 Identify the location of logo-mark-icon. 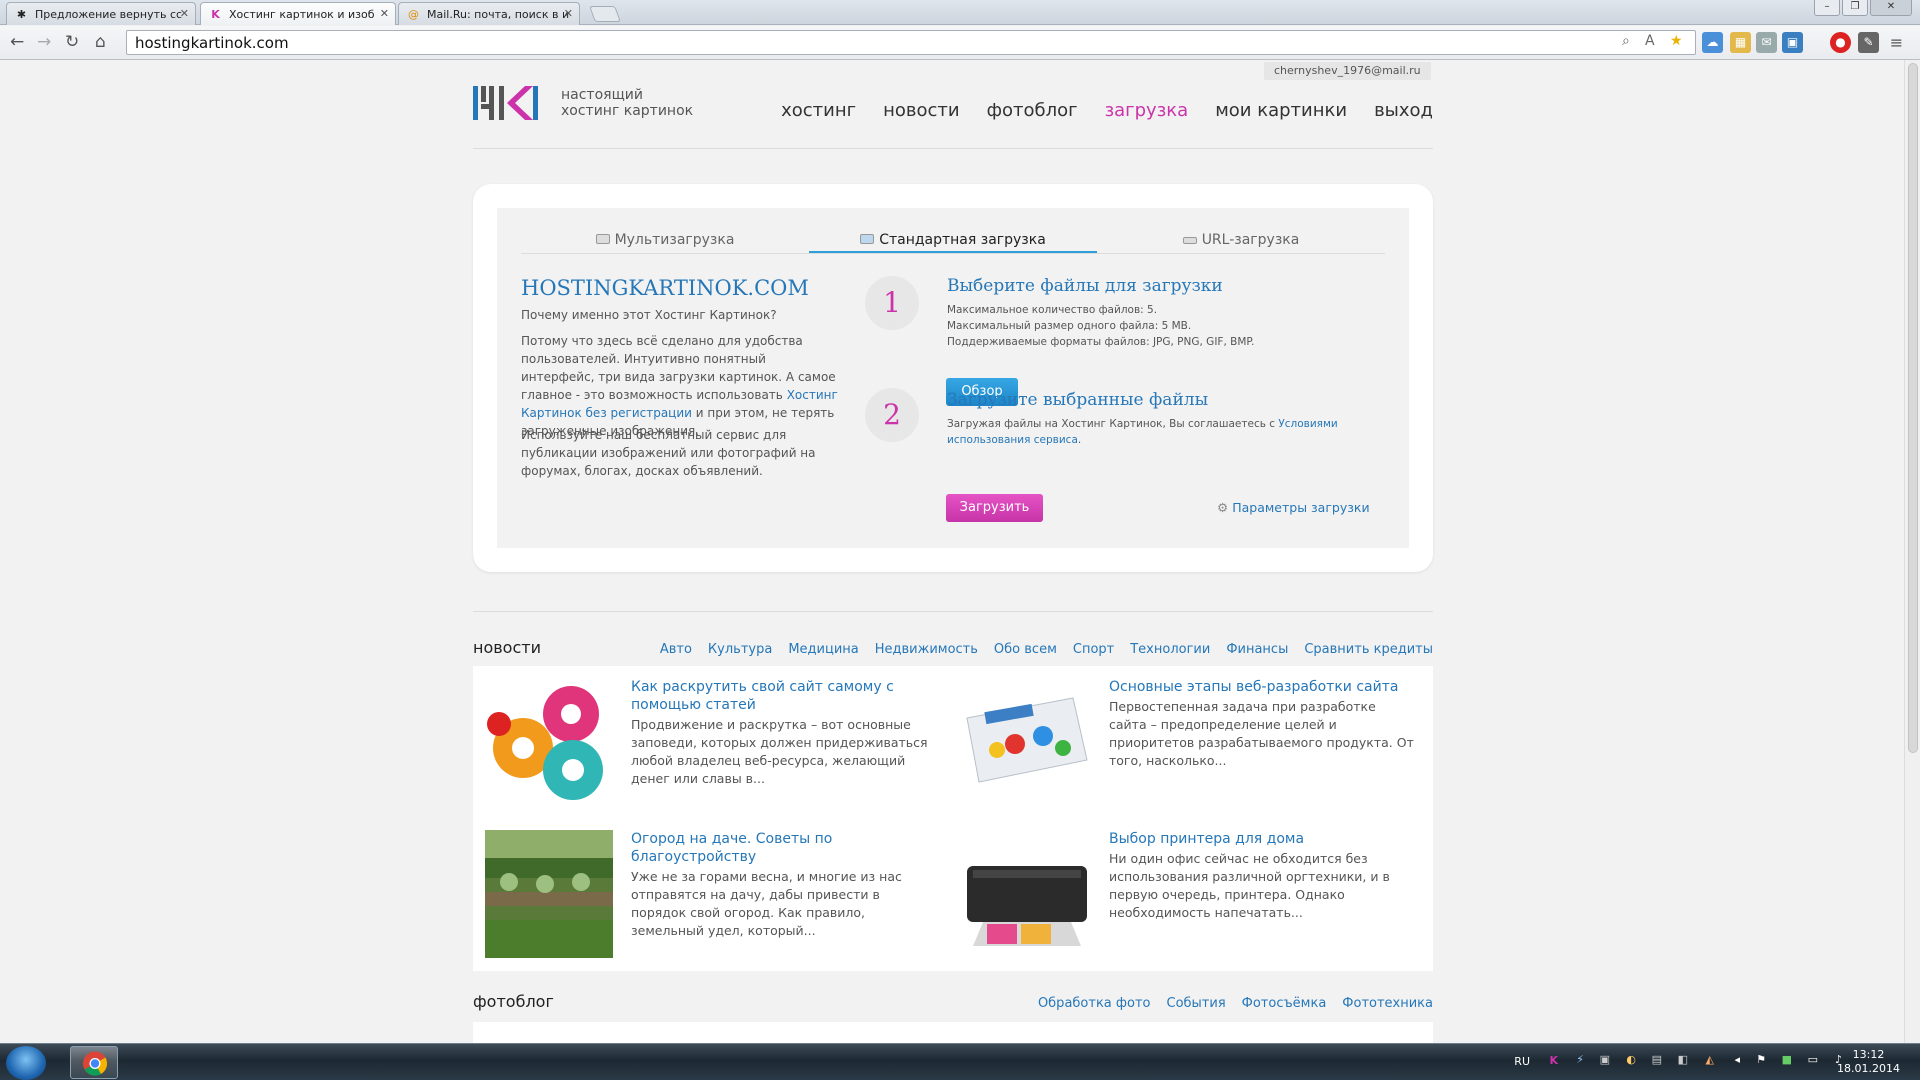
(505, 103).